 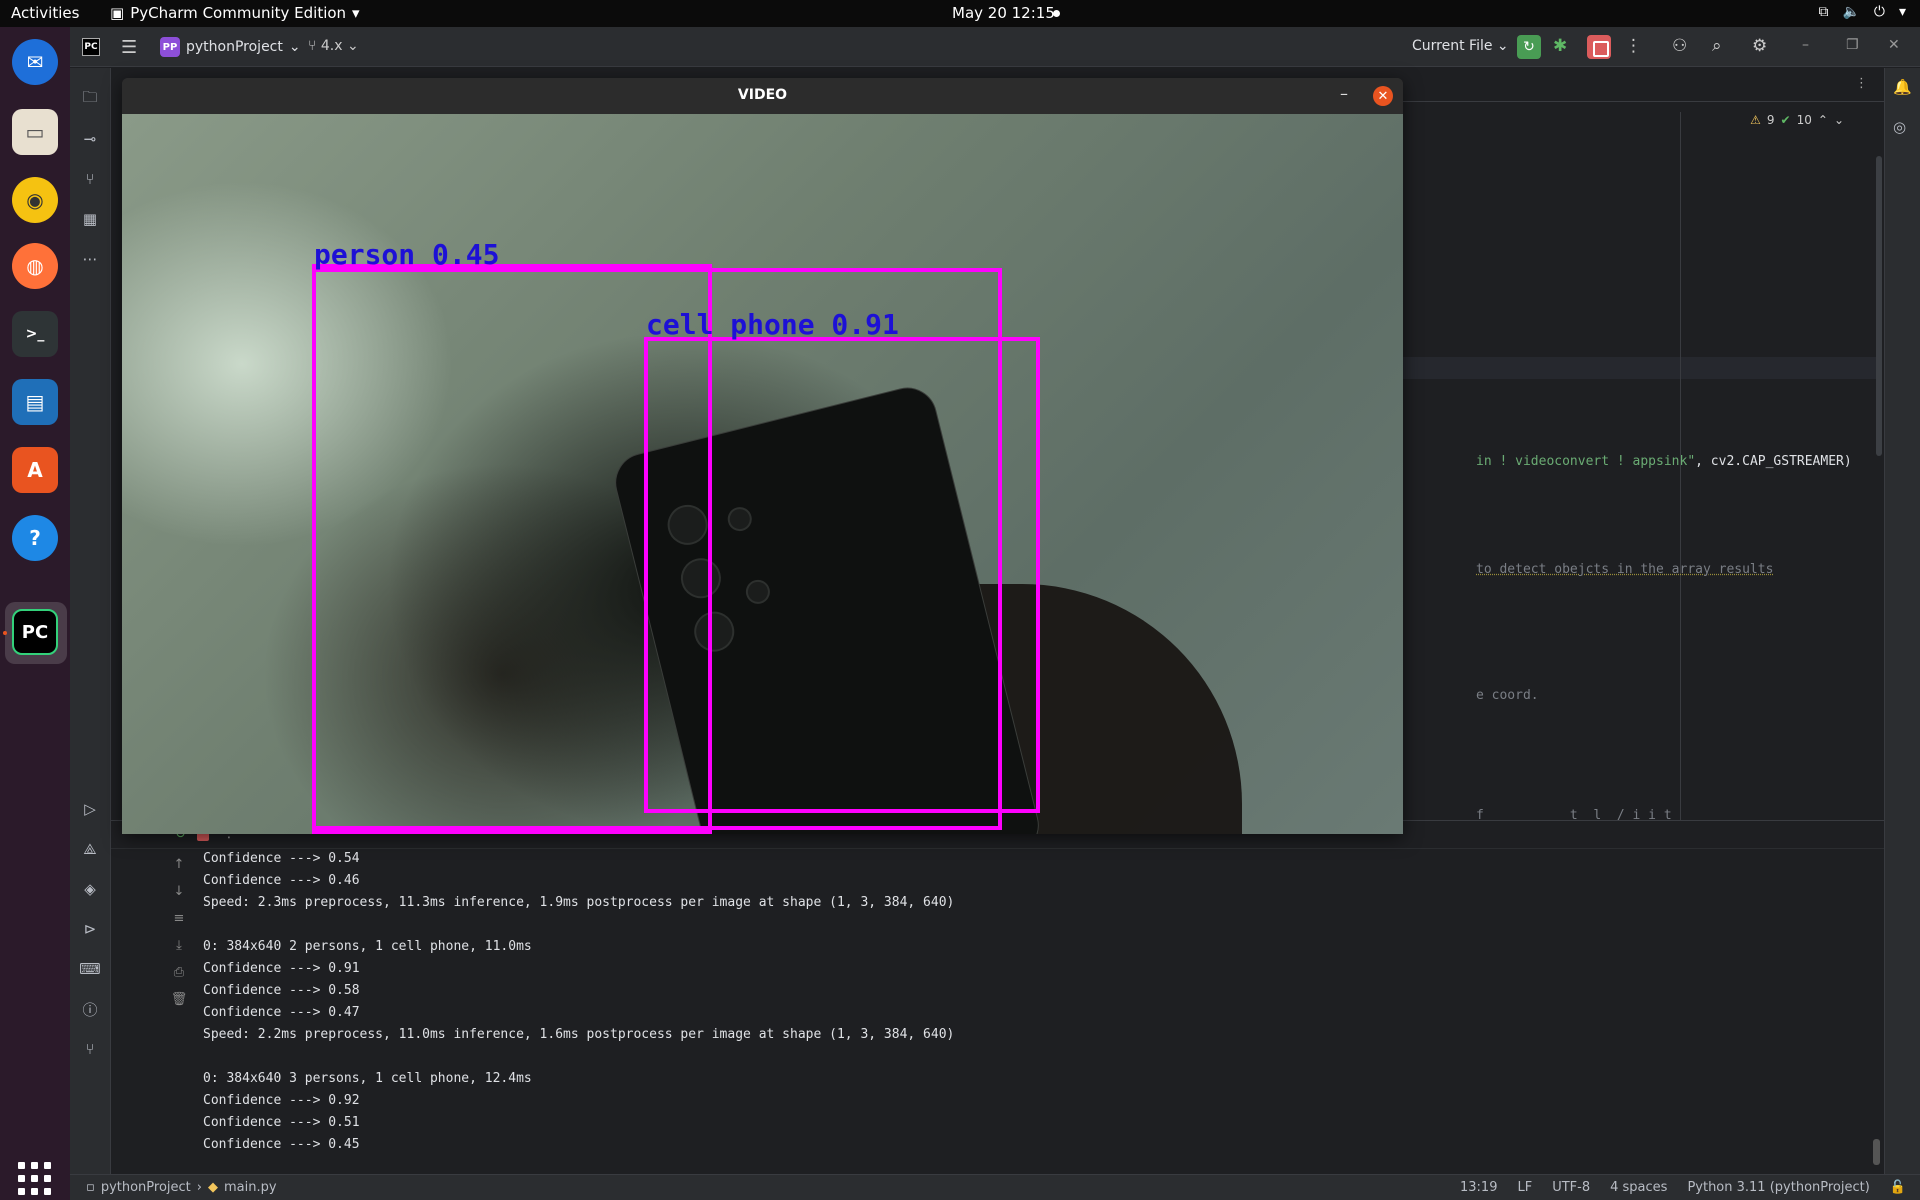 What do you see at coordinates (1717, 46) in the screenshot?
I see `search-icon: ⌕` at bounding box center [1717, 46].